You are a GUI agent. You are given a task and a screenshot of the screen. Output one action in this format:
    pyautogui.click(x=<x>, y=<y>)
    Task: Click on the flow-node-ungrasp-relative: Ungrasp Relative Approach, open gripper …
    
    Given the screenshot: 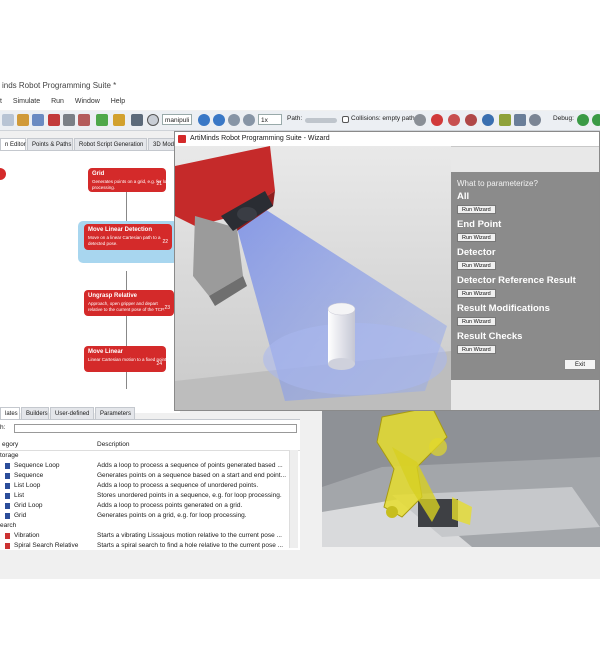 What is the action you would take?
    pyautogui.click(x=129, y=303)
    